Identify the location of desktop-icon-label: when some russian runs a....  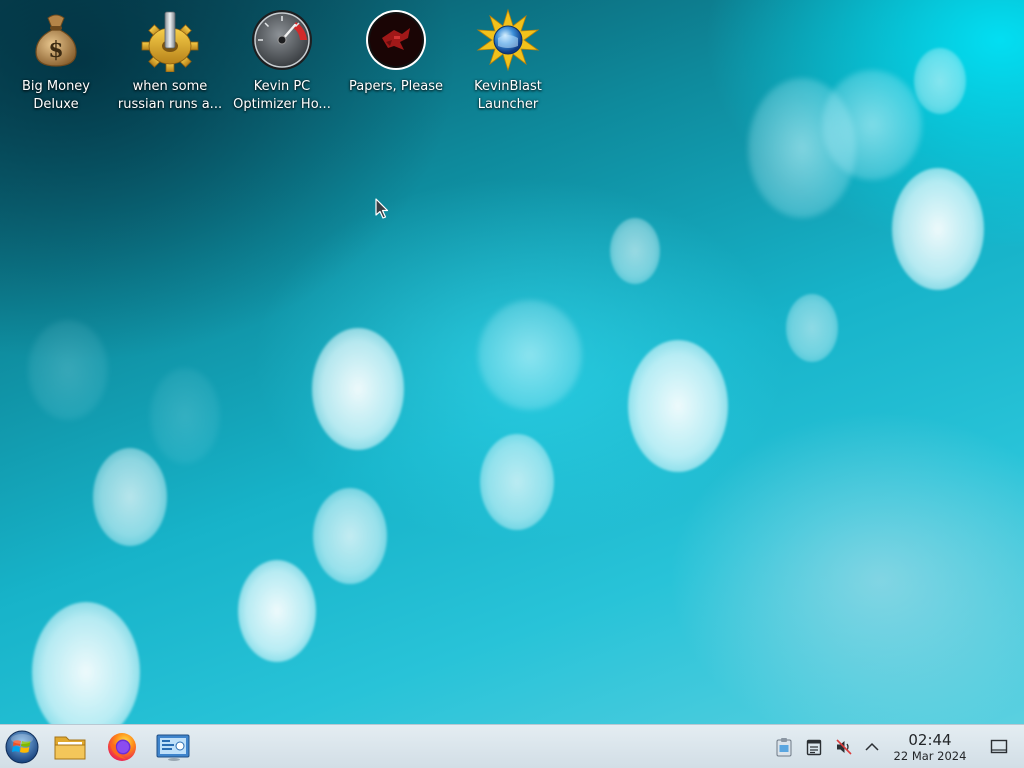
(170, 96).